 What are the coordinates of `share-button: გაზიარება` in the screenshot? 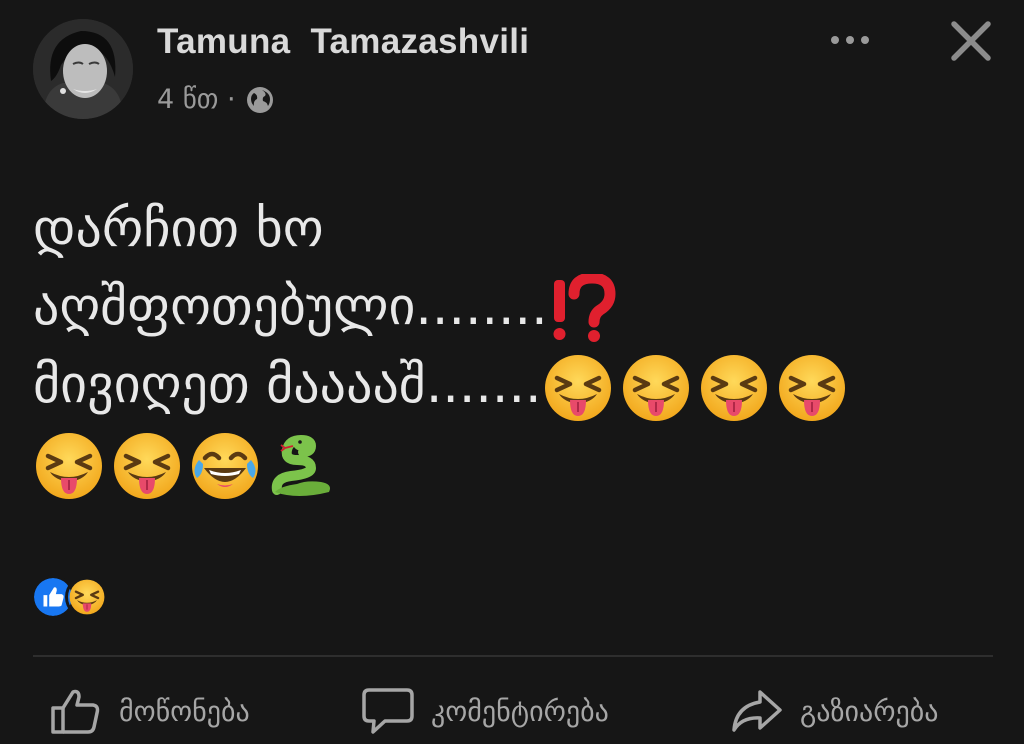 It's located at (834, 711).